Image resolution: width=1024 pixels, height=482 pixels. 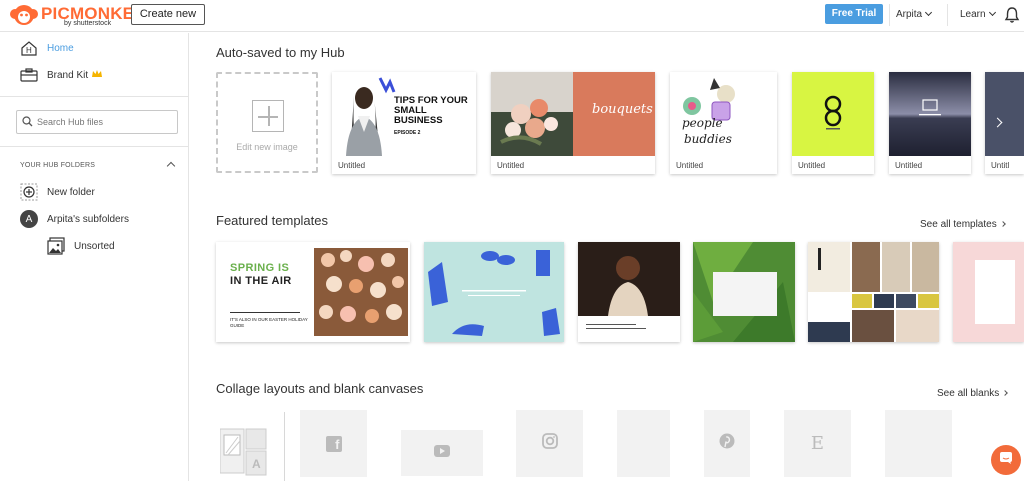 What do you see at coordinates (29, 192) in the screenshot?
I see `add-folder-icon` at bounding box center [29, 192].